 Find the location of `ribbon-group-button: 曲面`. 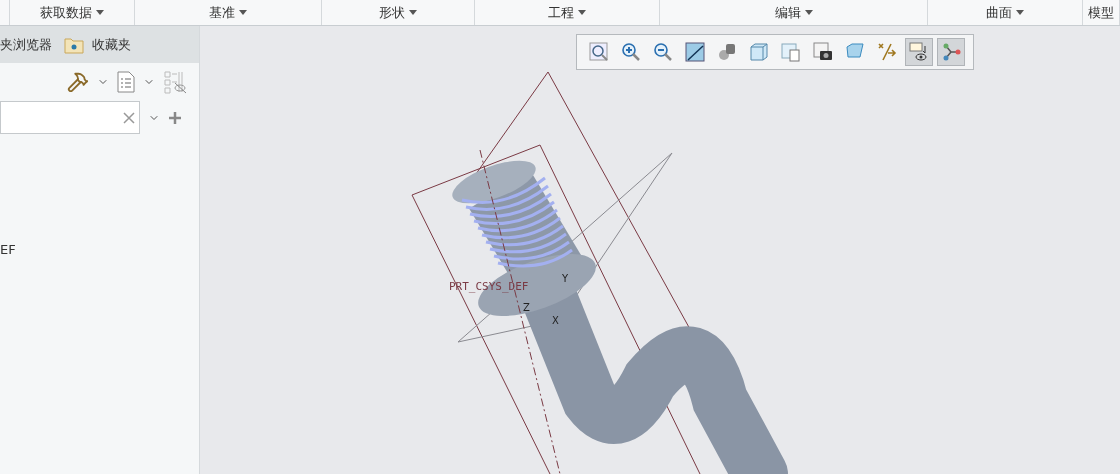

ribbon-group-button: 曲面 is located at coordinates (1005, 12).